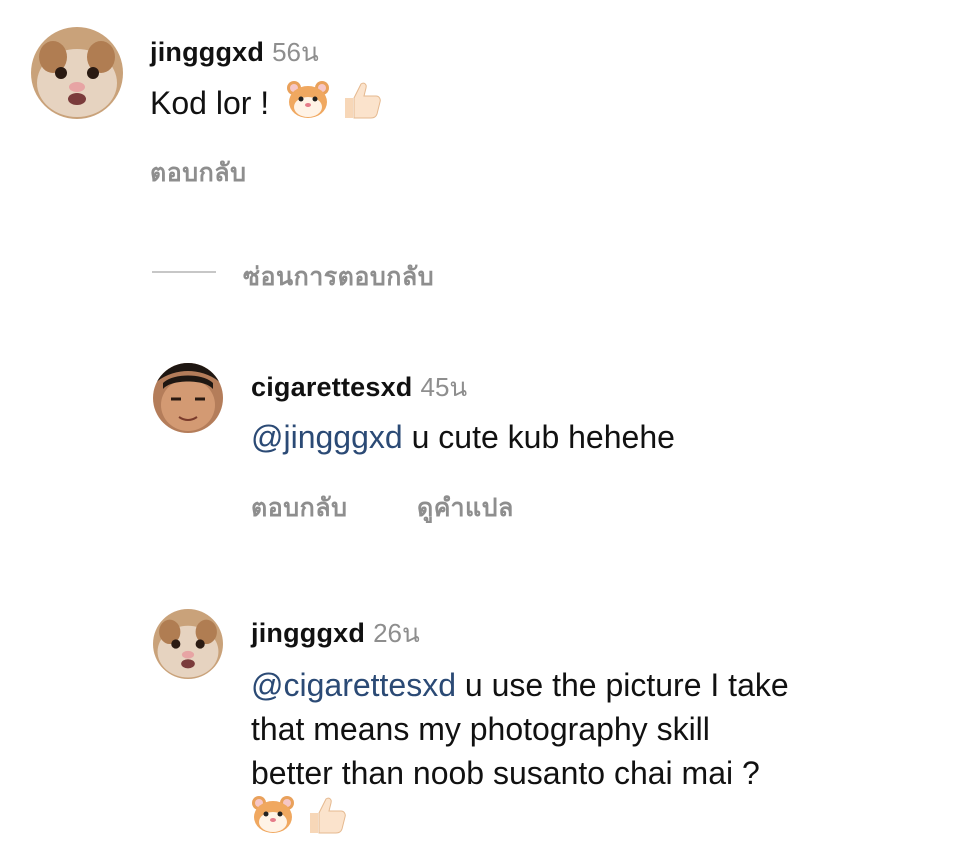 This screenshot has width=953, height=846. What do you see at coordinates (207, 52) in the screenshot?
I see `comment-username: jingggxd` at bounding box center [207, 52].